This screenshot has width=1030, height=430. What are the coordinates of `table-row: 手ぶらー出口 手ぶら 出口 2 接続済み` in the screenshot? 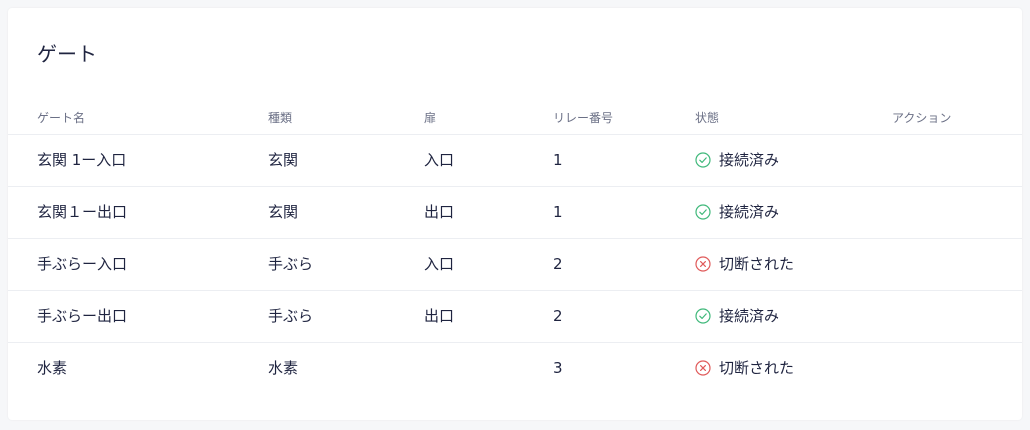 It's located at (515, 317).